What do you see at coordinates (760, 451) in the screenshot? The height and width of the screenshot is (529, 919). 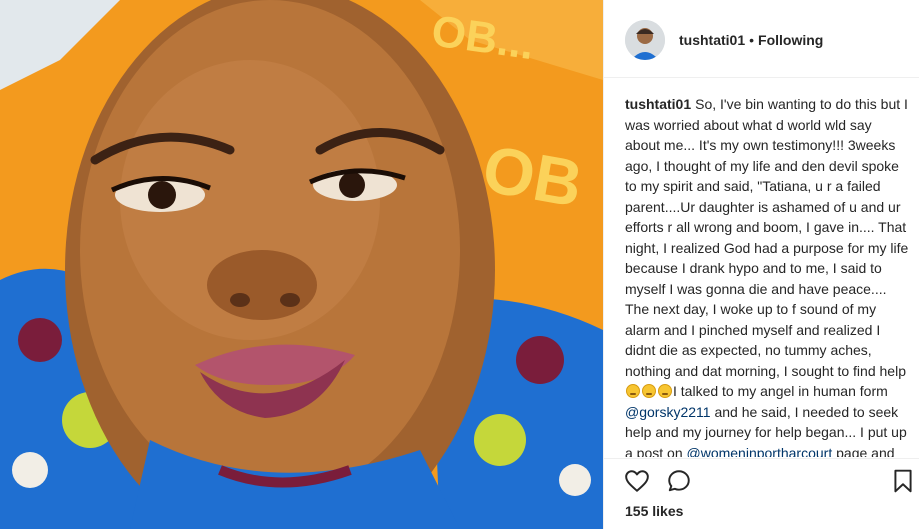 I see `mention-link: @womeninportharcourt` at bounding box center [760, 451].